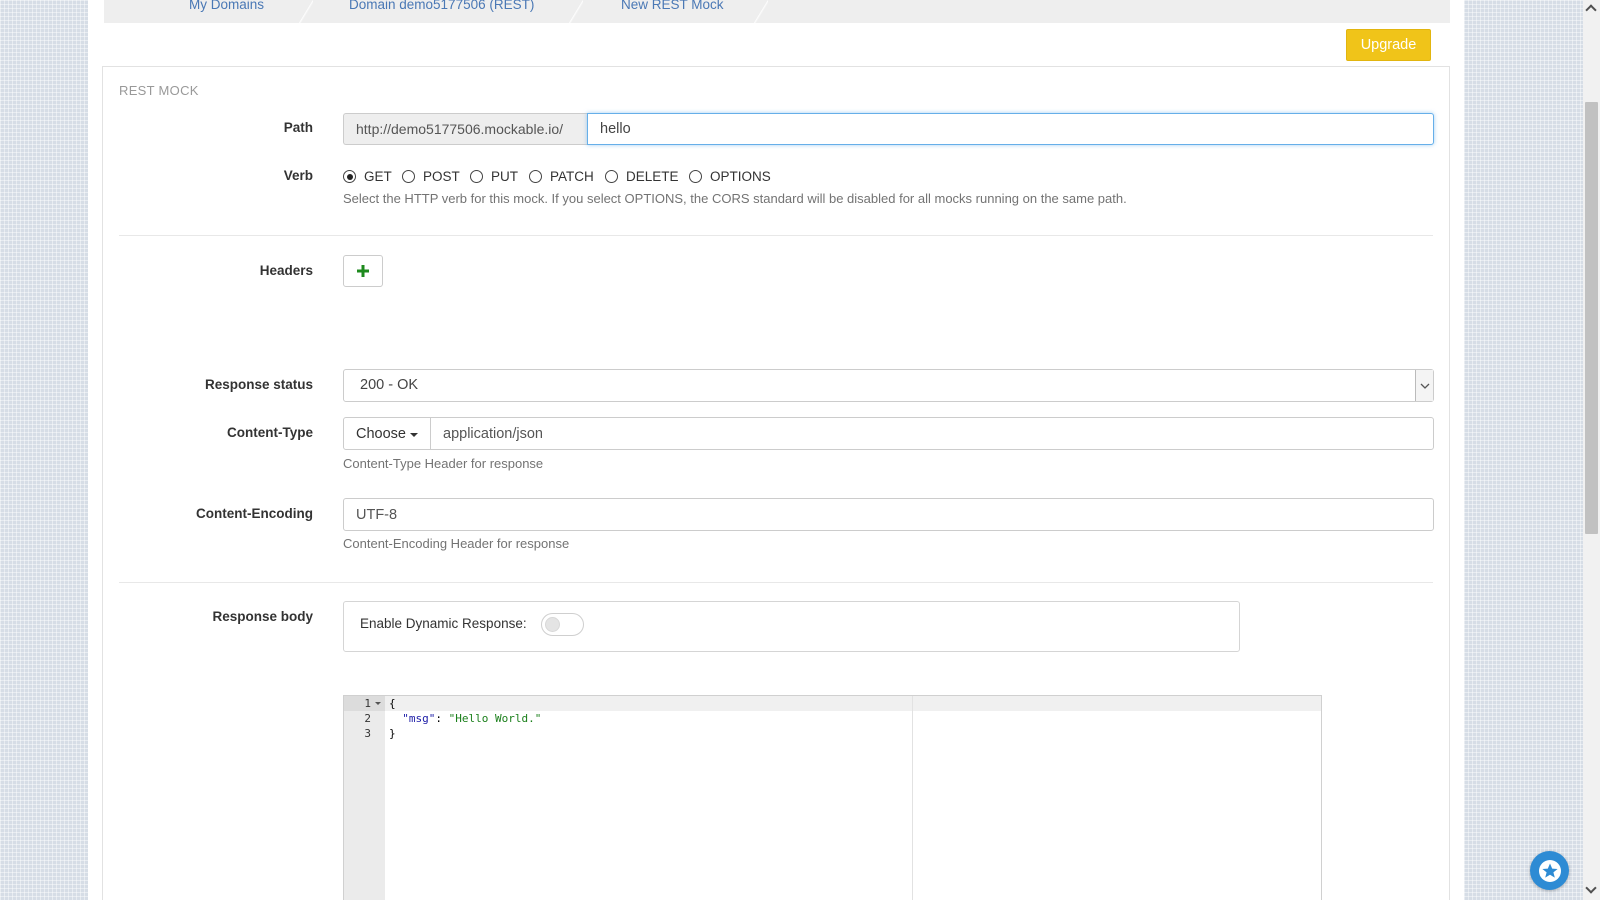  I want to click on path-label: Path, so click(298, 127).